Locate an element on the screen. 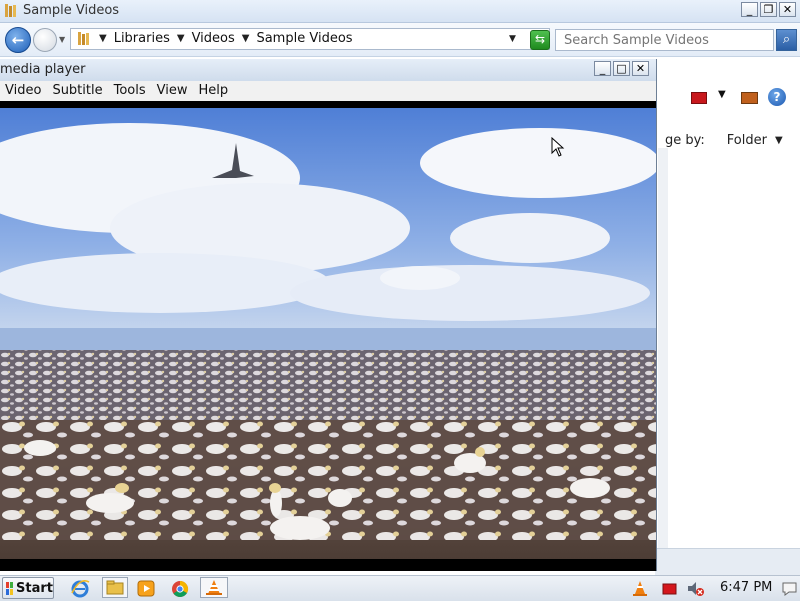 Image resolution: width=800 pixels, height=601 pixels. arrange-by-dropdown: Folder is located at coordinates (747, 140).